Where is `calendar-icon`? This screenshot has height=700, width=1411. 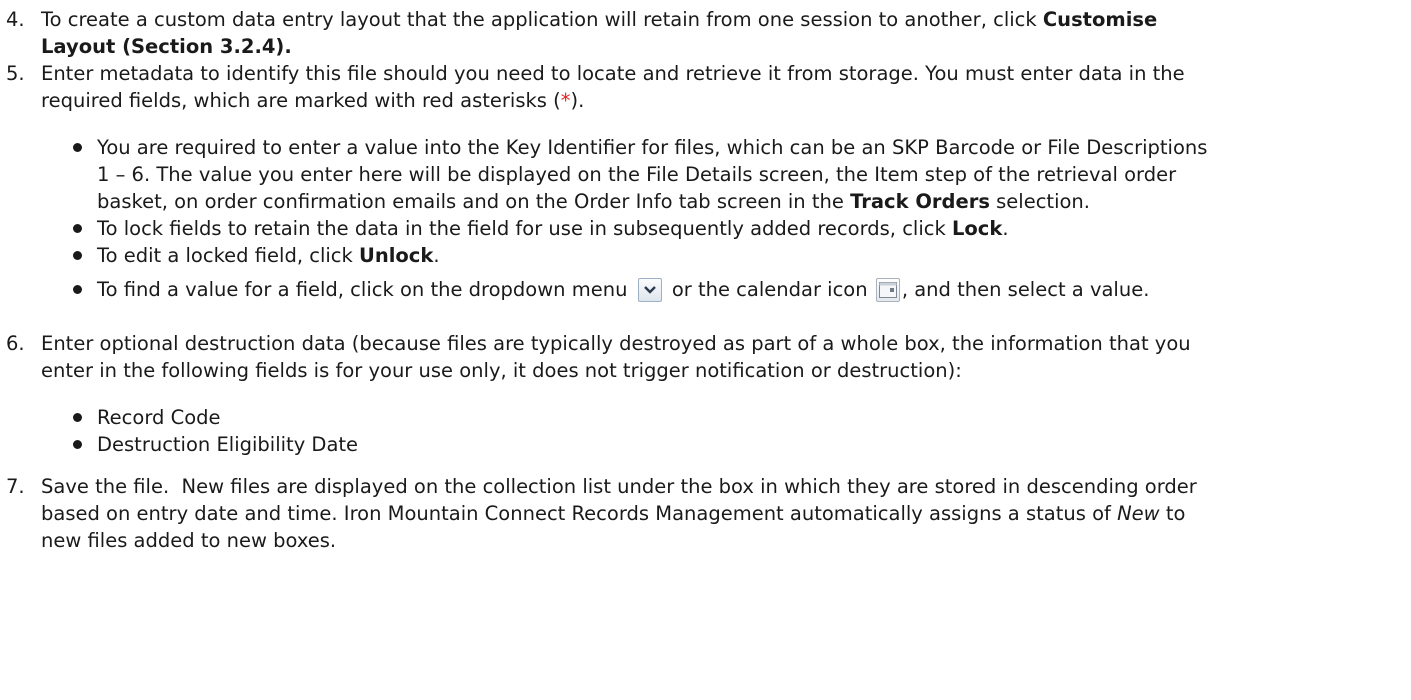
calendar-icon is located at coordinates (887, 290).